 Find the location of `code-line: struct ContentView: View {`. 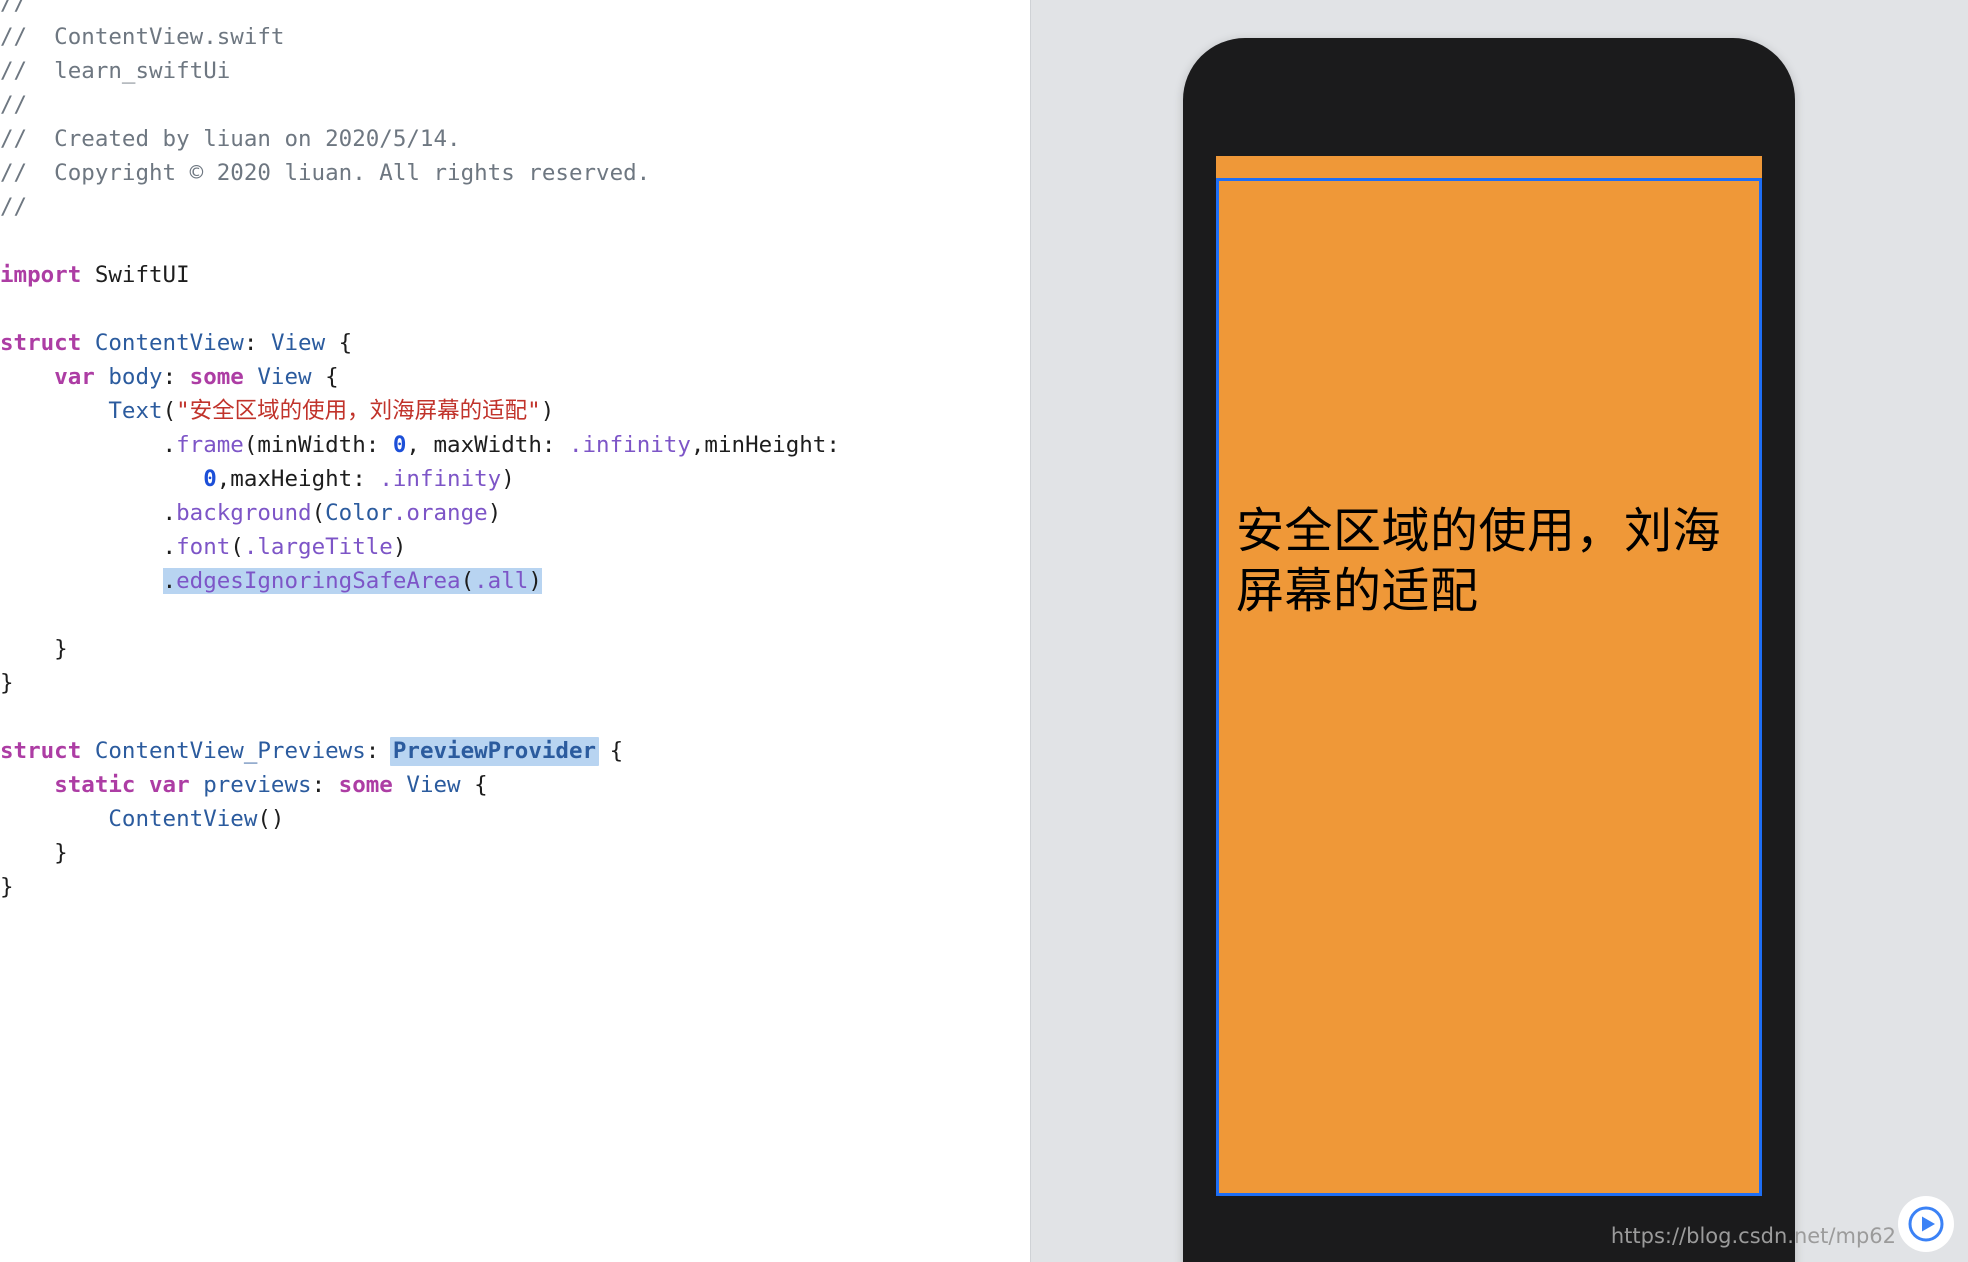

code-line: struct ContentView: View { is located at coordinates (515, 343).